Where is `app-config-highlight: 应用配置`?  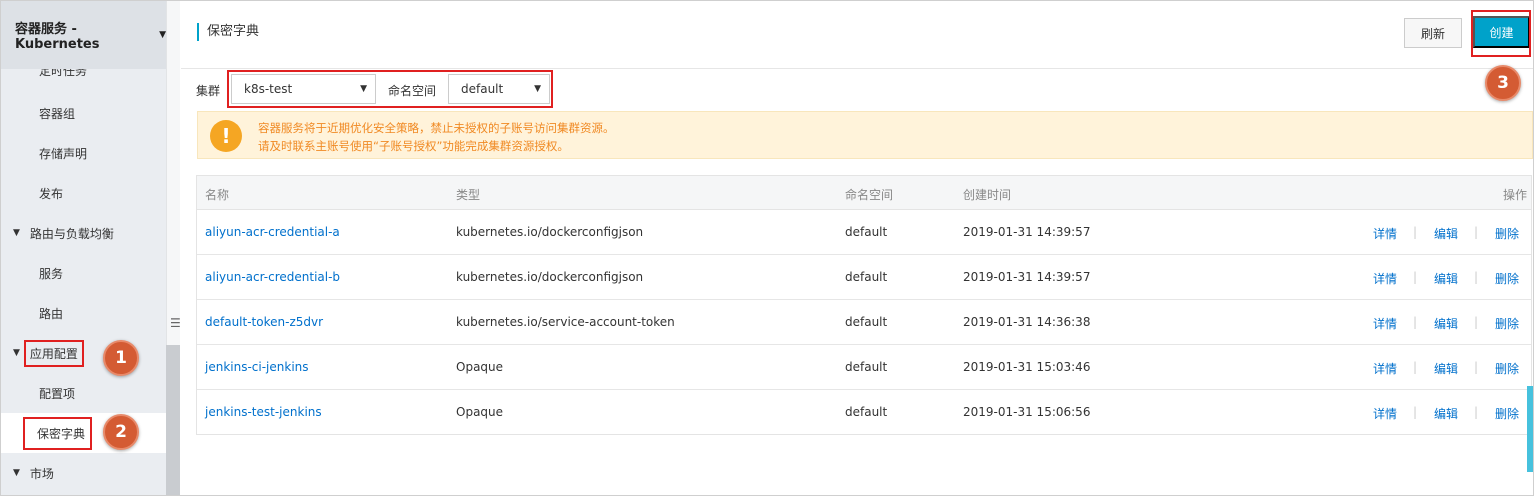 app-config-highlight: 应用配置 is located at coordinates (53, 353).